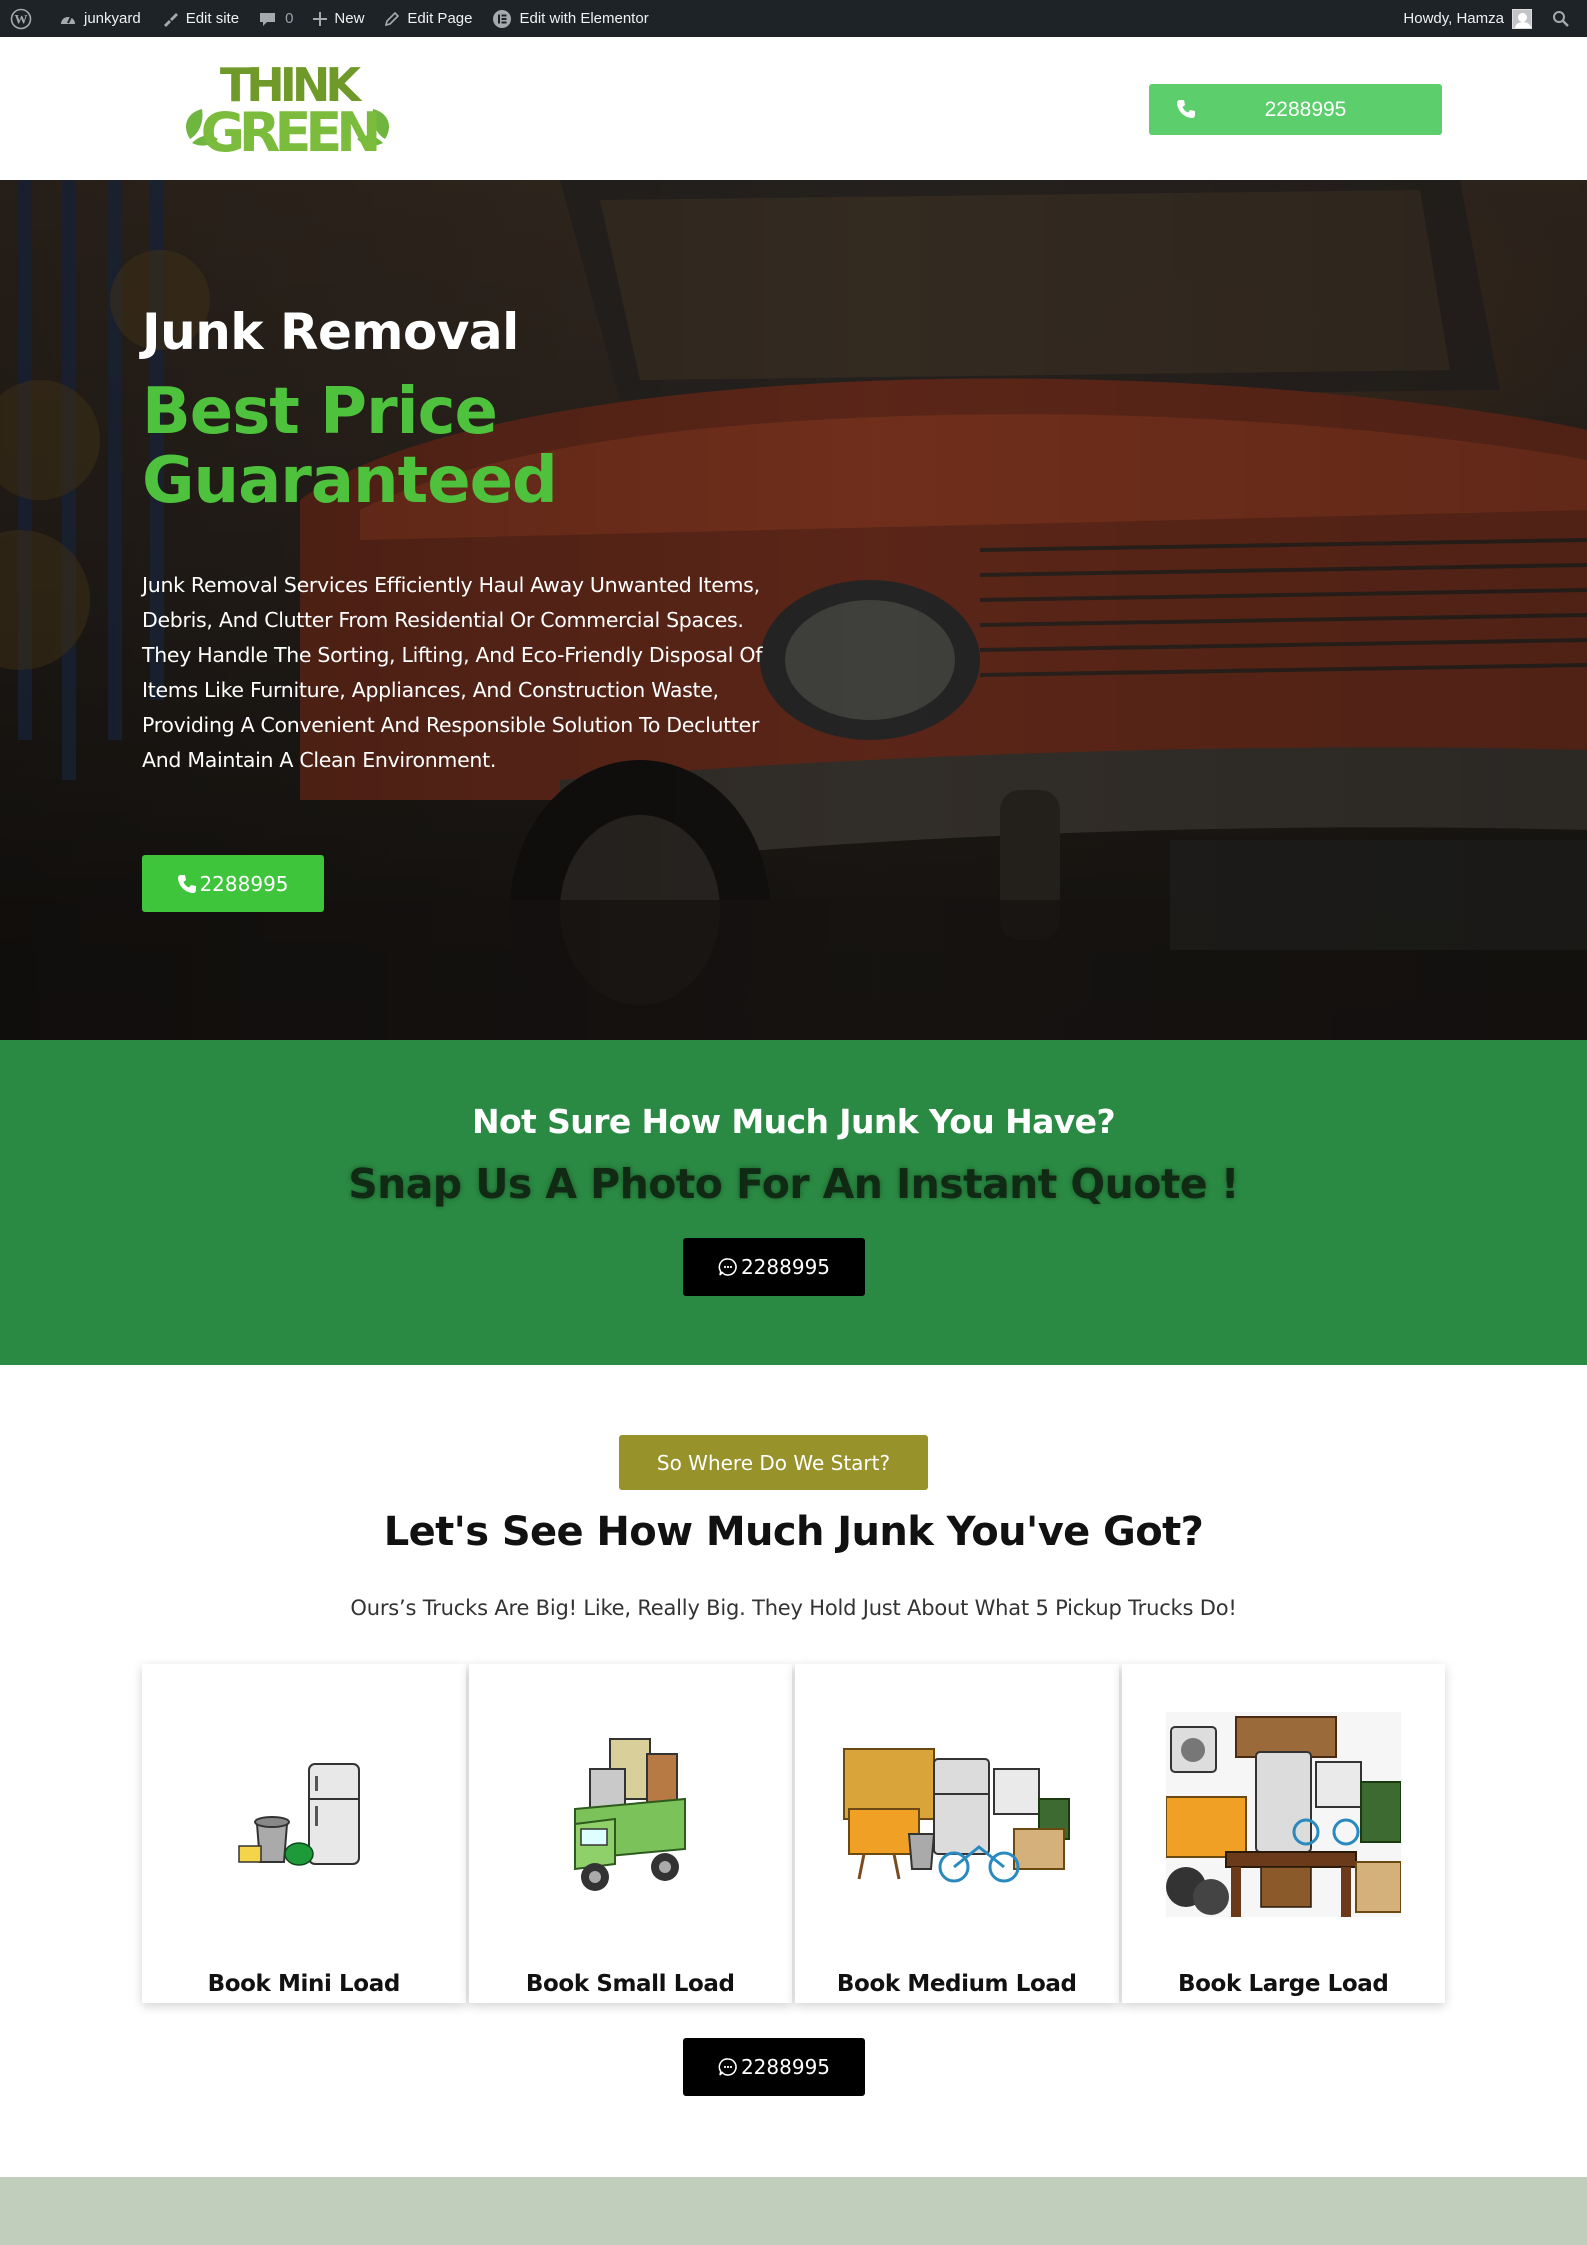  I want to click on site-logo: THINK GREEN, so click(287, 110).